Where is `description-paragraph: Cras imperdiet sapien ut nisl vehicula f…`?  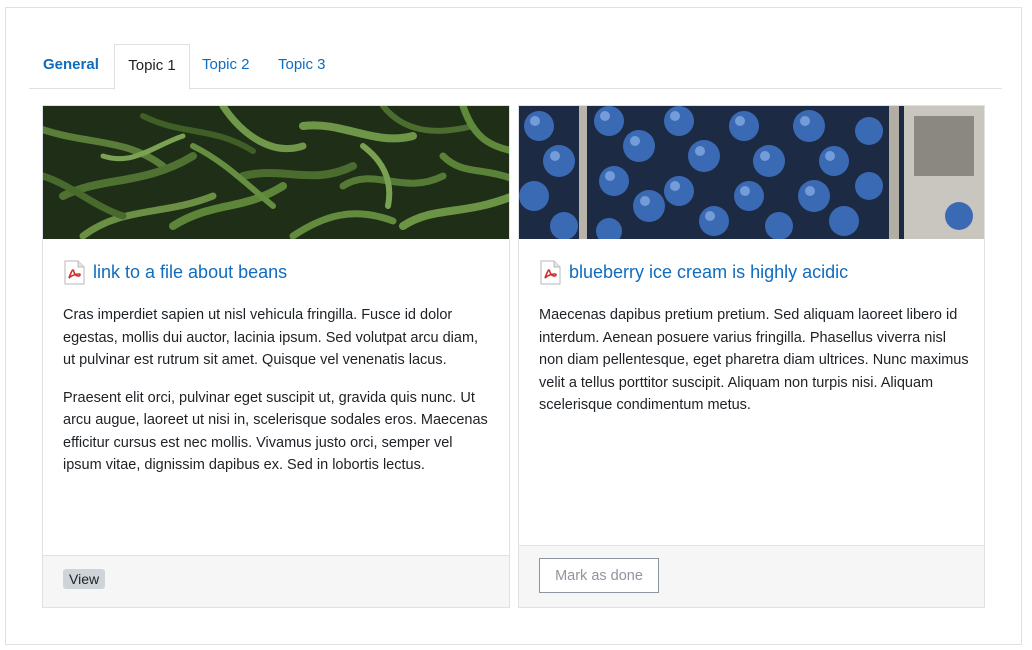 description-paragraph: Cras imperdiet sapien ut nisl vehicula f… is located at coordinates (271, 337).